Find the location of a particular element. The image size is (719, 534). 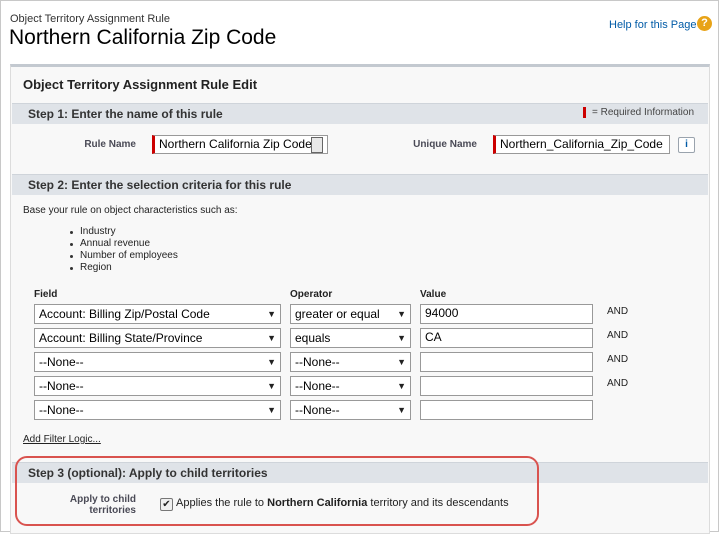

operator-select: equals ▼ is located at coordinates (350, 338).